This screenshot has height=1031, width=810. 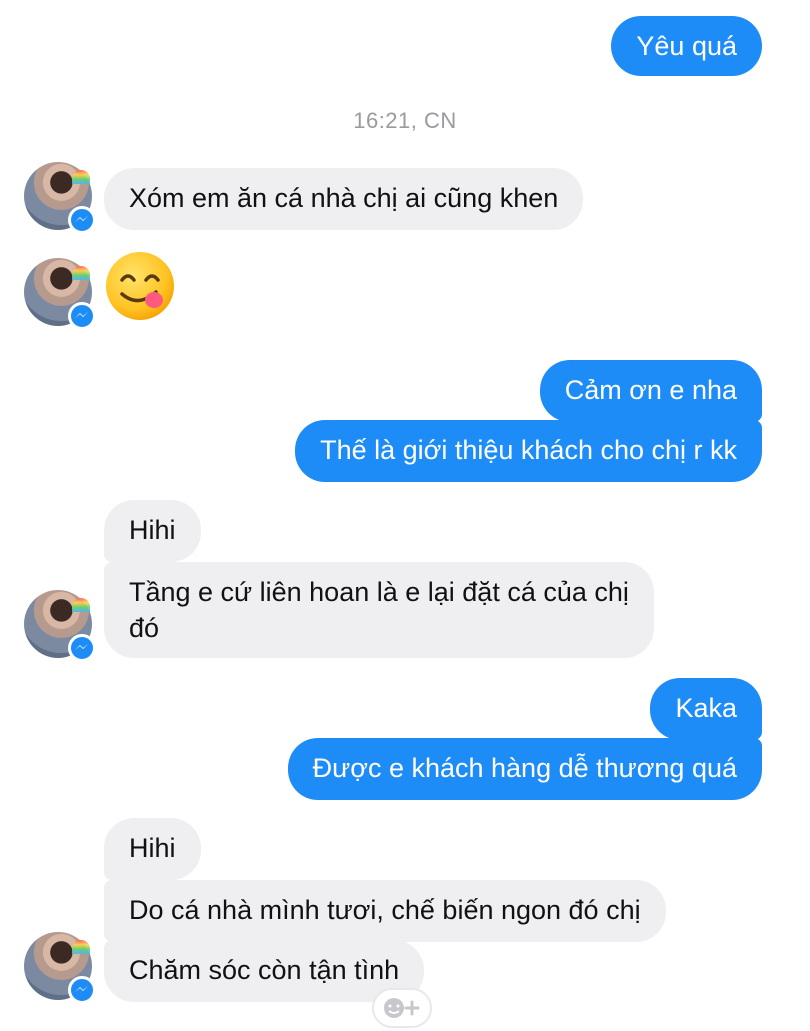 I want to click on message-text: Chăm sóc còn tận tình, so click(x=264, y=970).